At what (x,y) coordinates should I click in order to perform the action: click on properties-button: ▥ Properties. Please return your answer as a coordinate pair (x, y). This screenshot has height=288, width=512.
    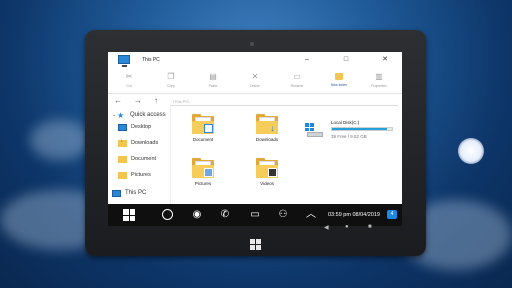
    Looking at the image, I should click on (379, 80).